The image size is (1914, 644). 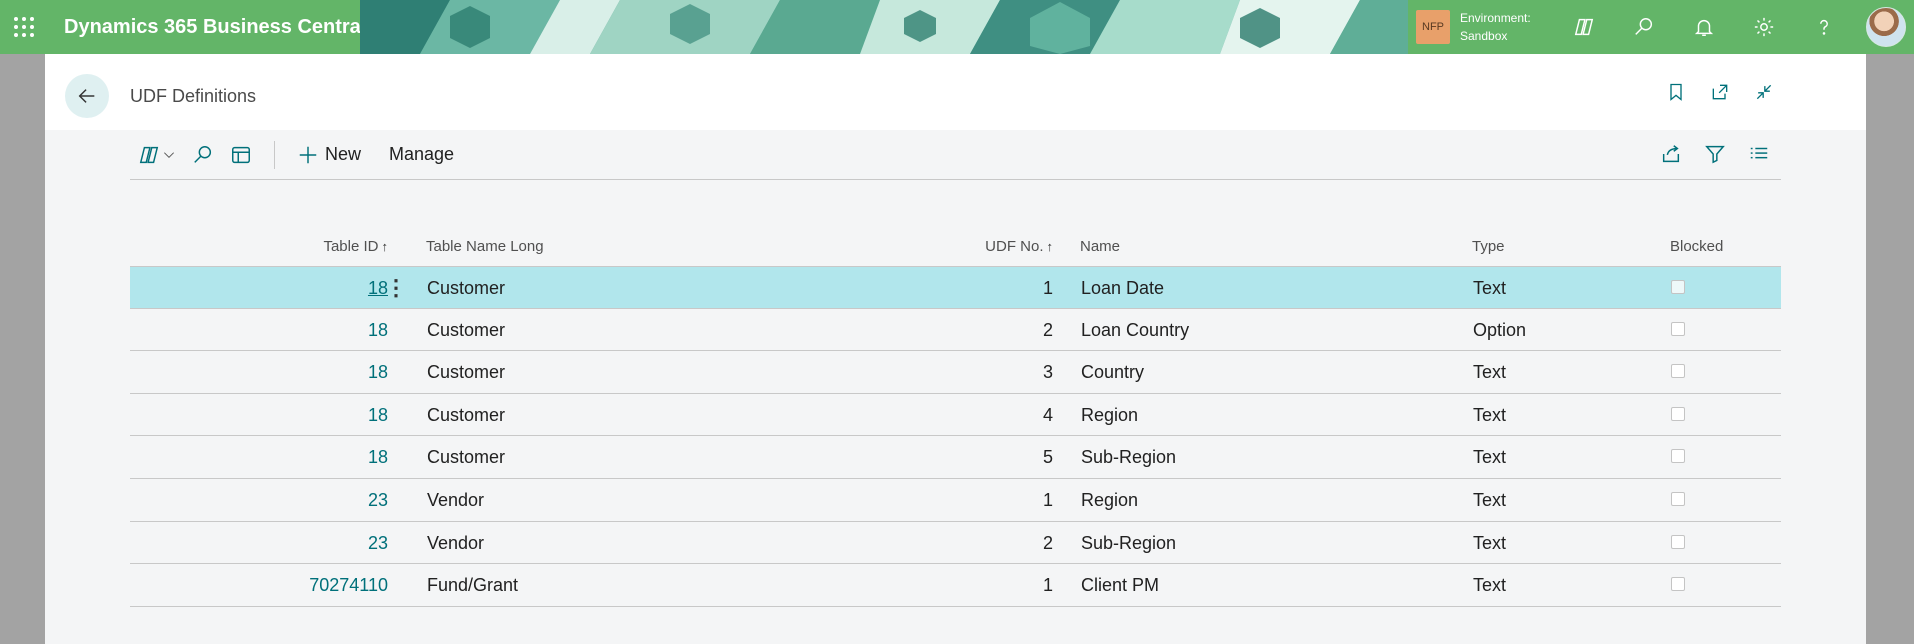 What do you see at coordinates (1644, 27) in the screenshot?
I see `search-icon` at bounding box center [1644, 27].